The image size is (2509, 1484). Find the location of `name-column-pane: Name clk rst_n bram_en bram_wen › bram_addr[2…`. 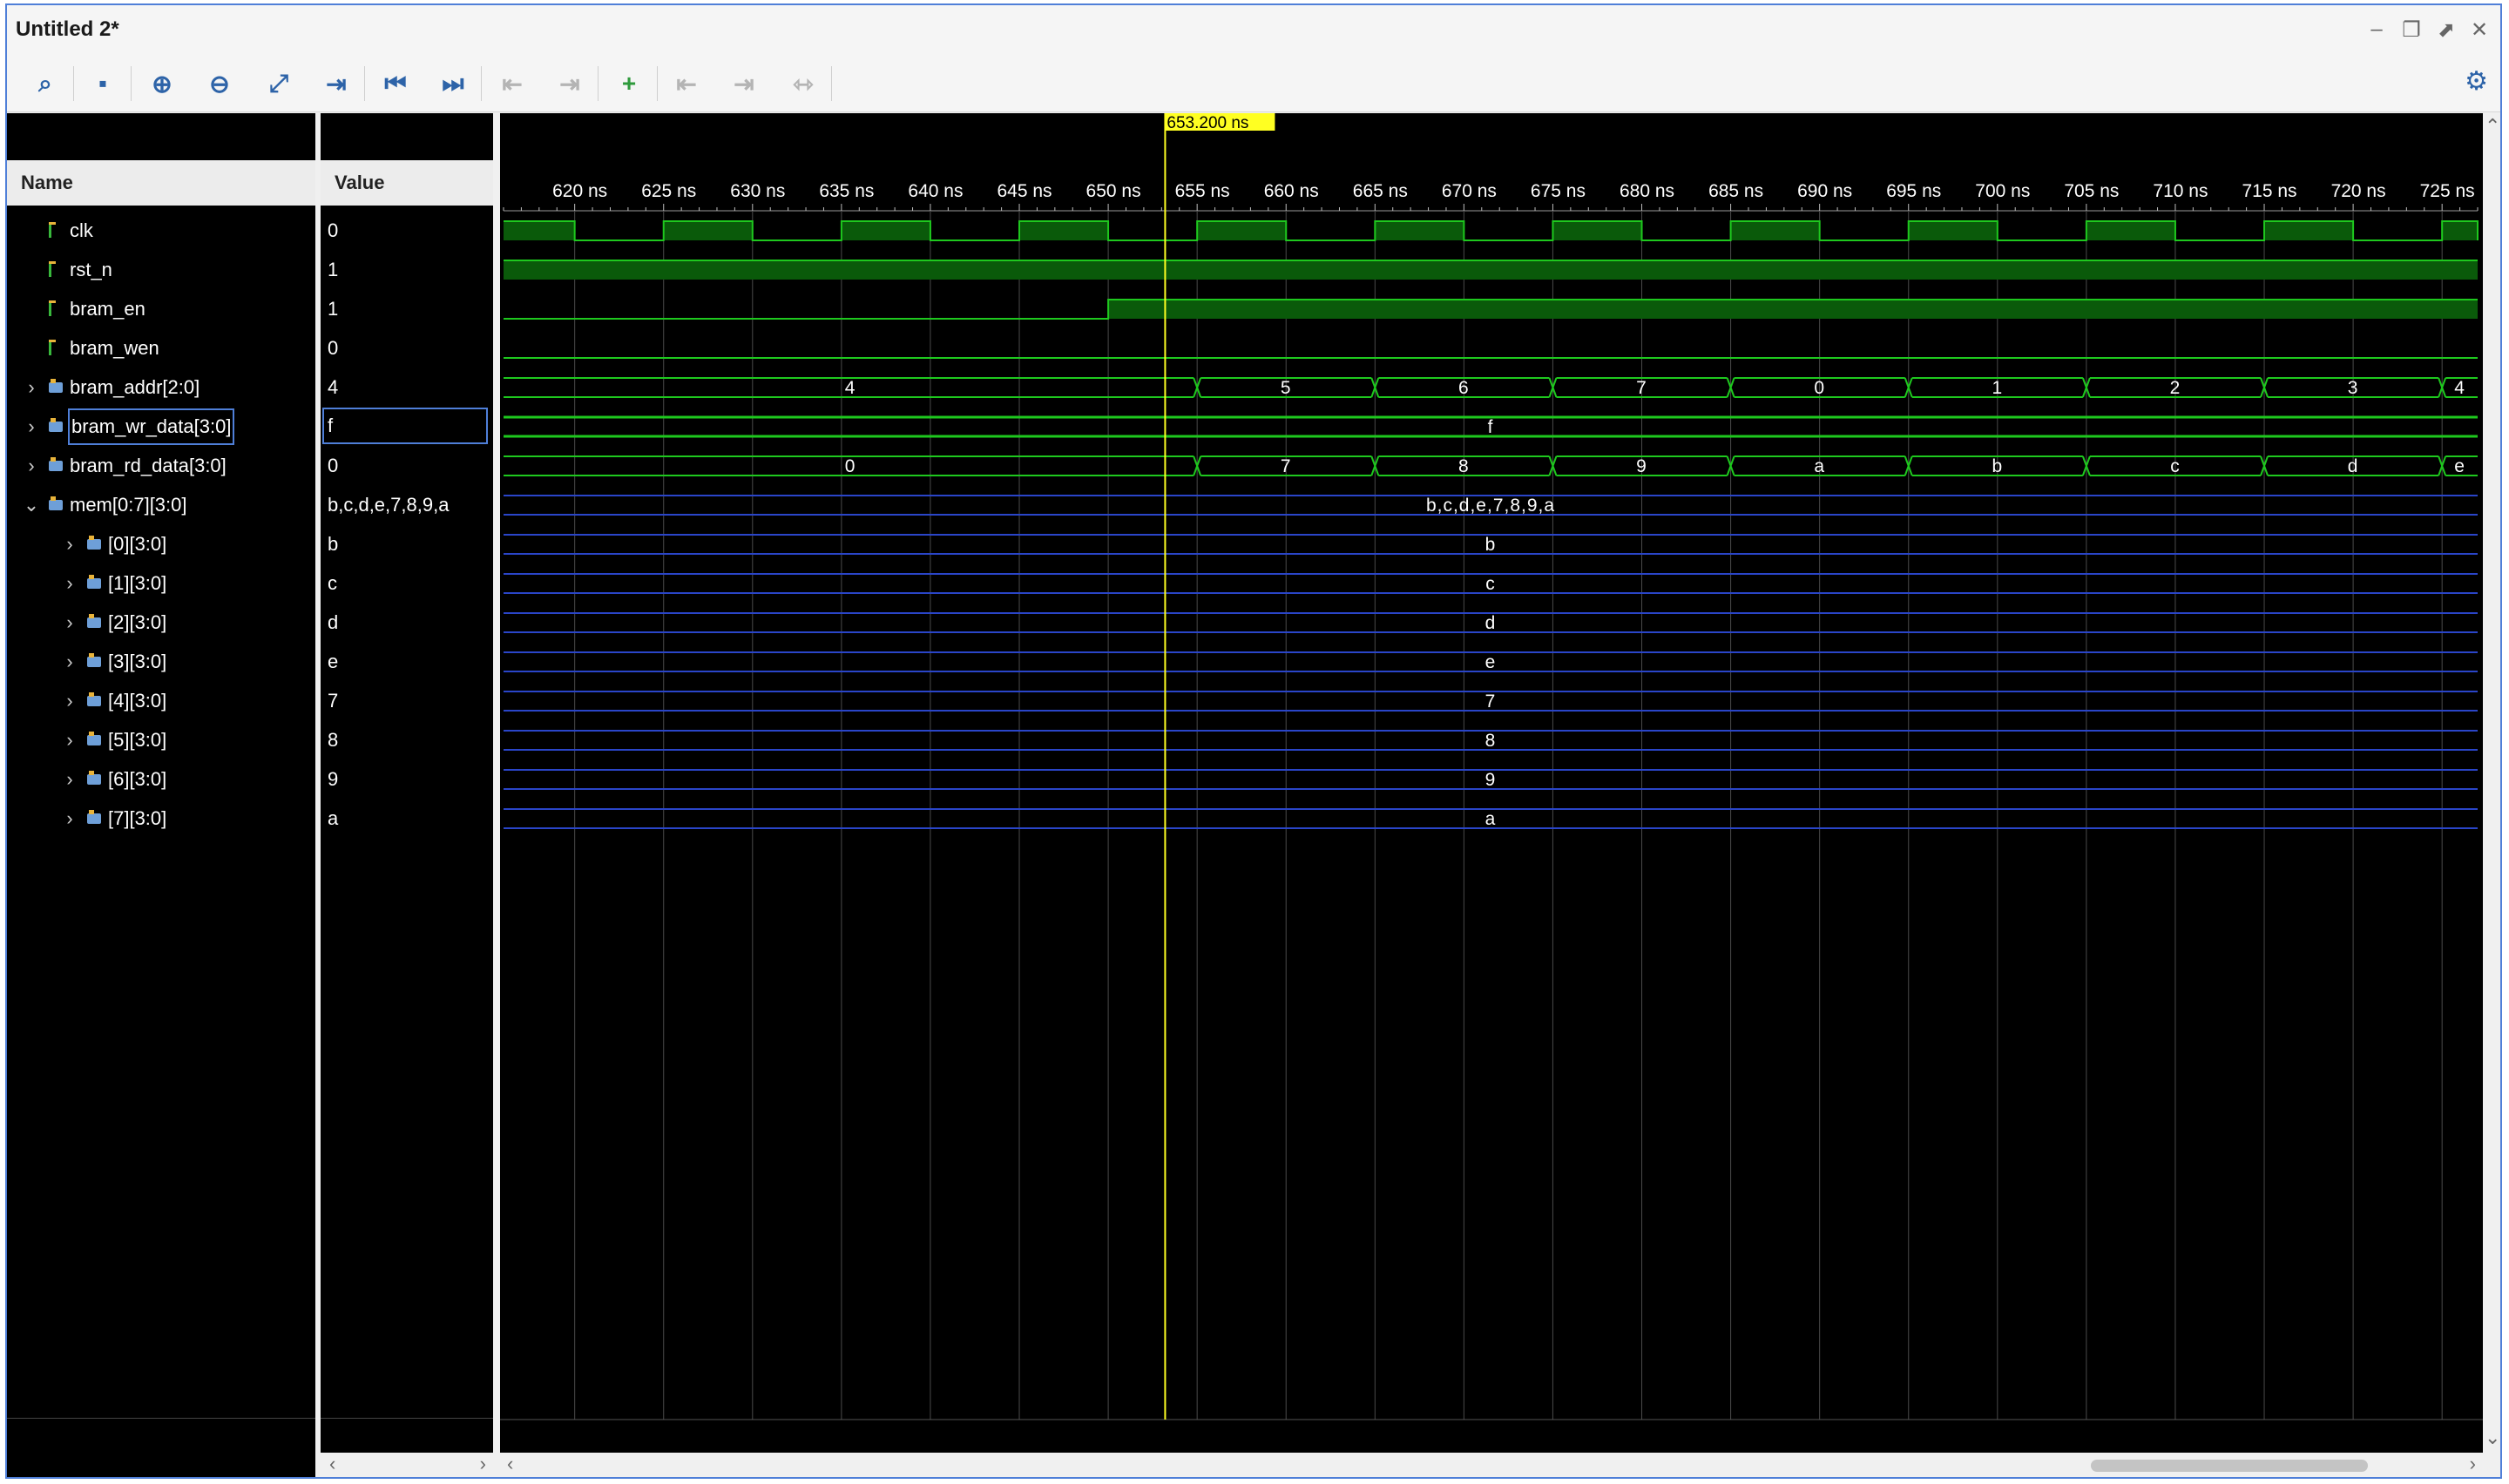

name-column-pane: Name clk rst_n bram_en bram_wen › bram_addr[2… is located at coordinates (161, 795).